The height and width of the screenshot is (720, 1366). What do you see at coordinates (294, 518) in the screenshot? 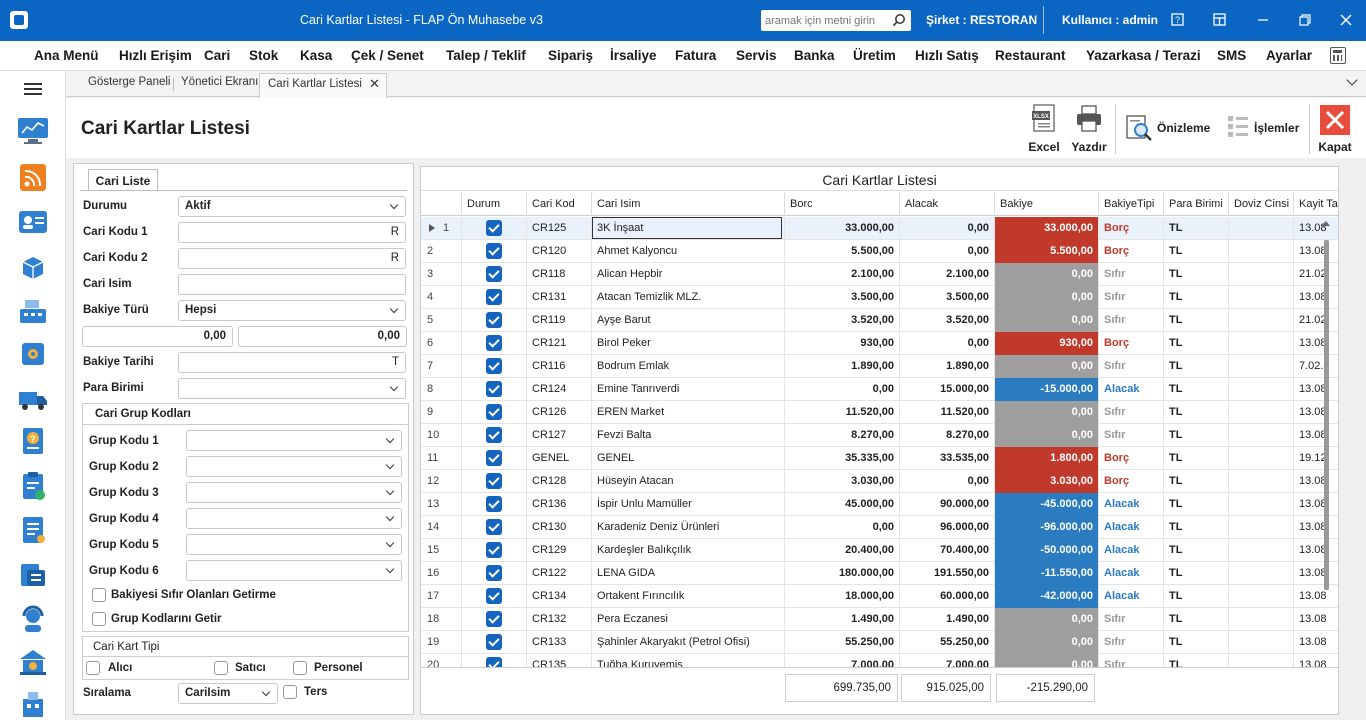
I see `grup-kodu-4-select` at bounding box center [294, 518].